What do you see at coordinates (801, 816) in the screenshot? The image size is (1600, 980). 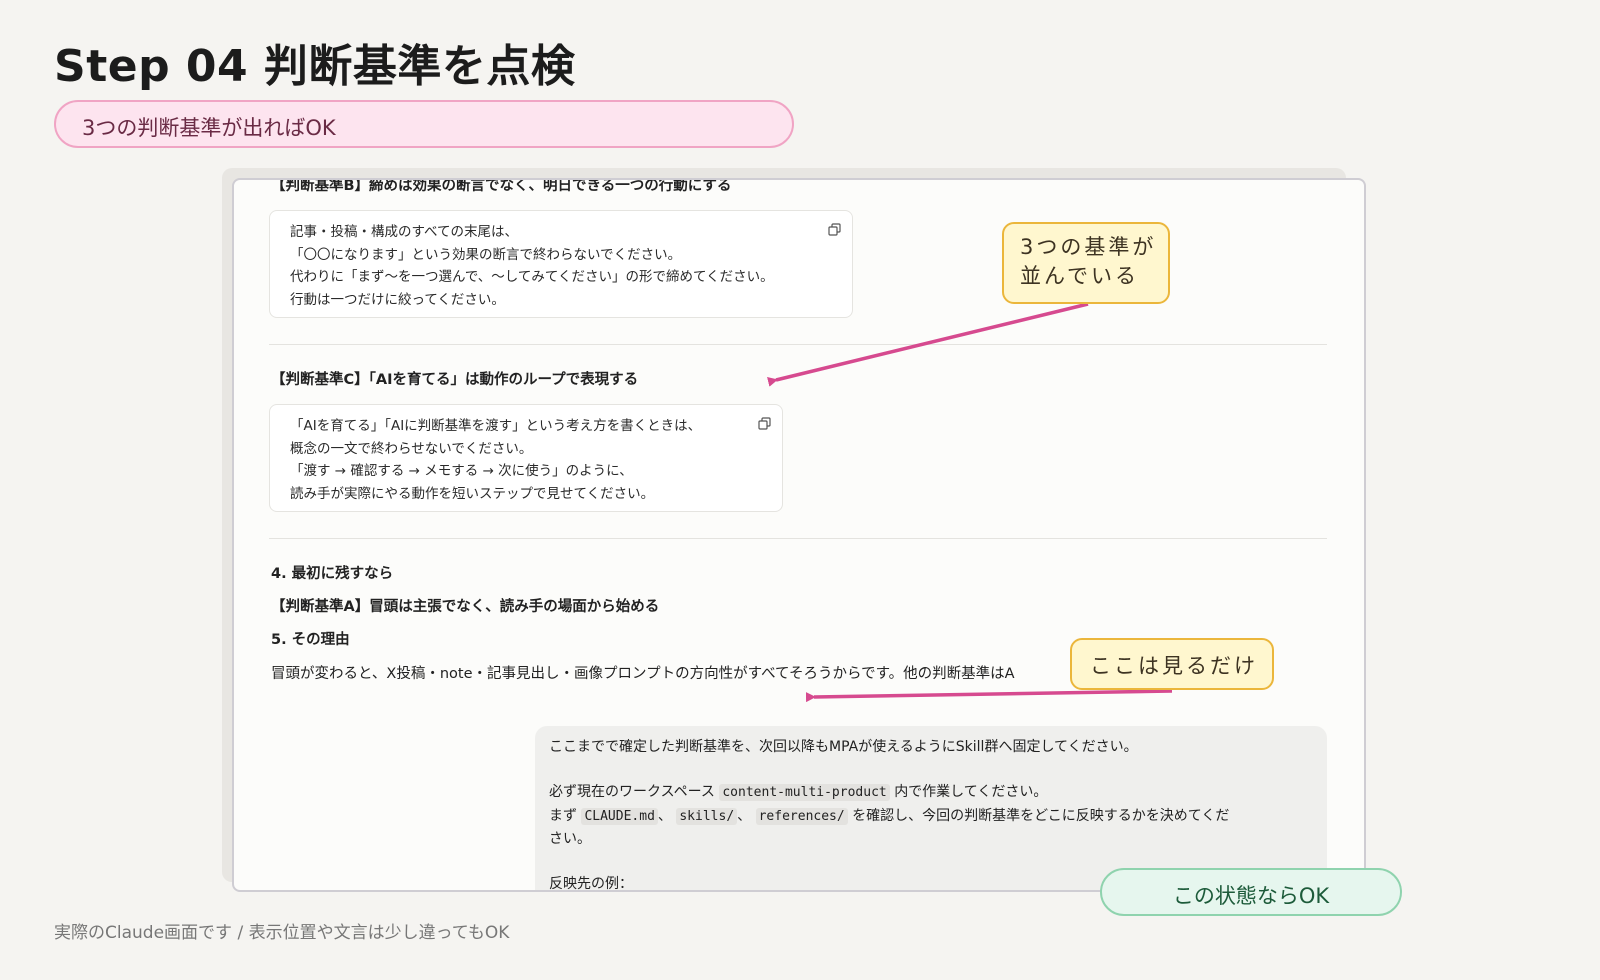 I see `inline-code: references/` at bounding box center [801, 816].